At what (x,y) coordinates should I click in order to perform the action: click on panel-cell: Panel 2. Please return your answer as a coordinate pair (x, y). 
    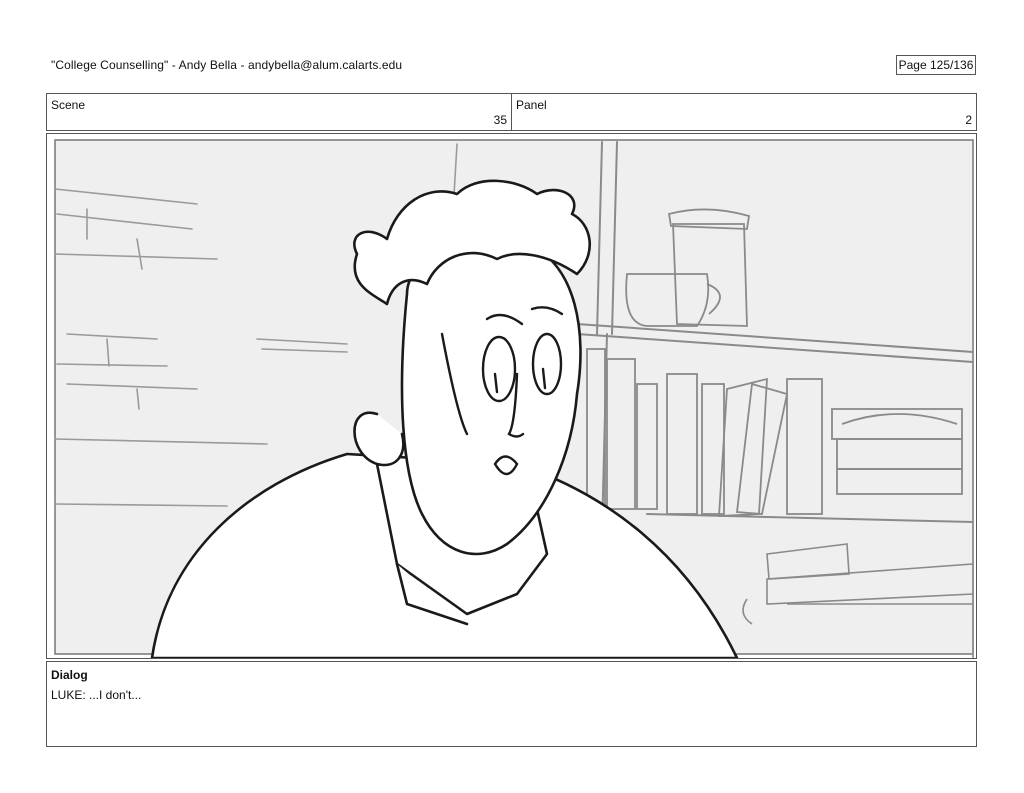
    Looking at the image, I should click on (743, 112).